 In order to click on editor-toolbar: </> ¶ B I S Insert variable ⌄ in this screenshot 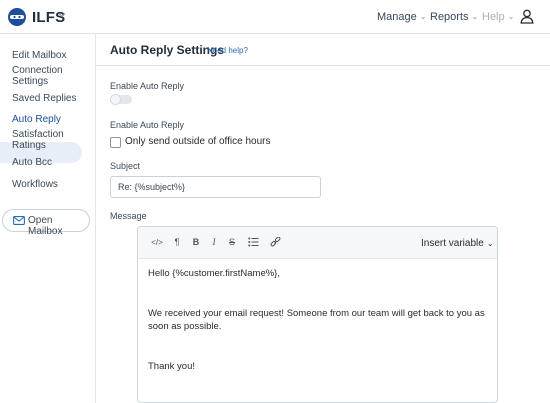, I will do `click(317, 243)`.